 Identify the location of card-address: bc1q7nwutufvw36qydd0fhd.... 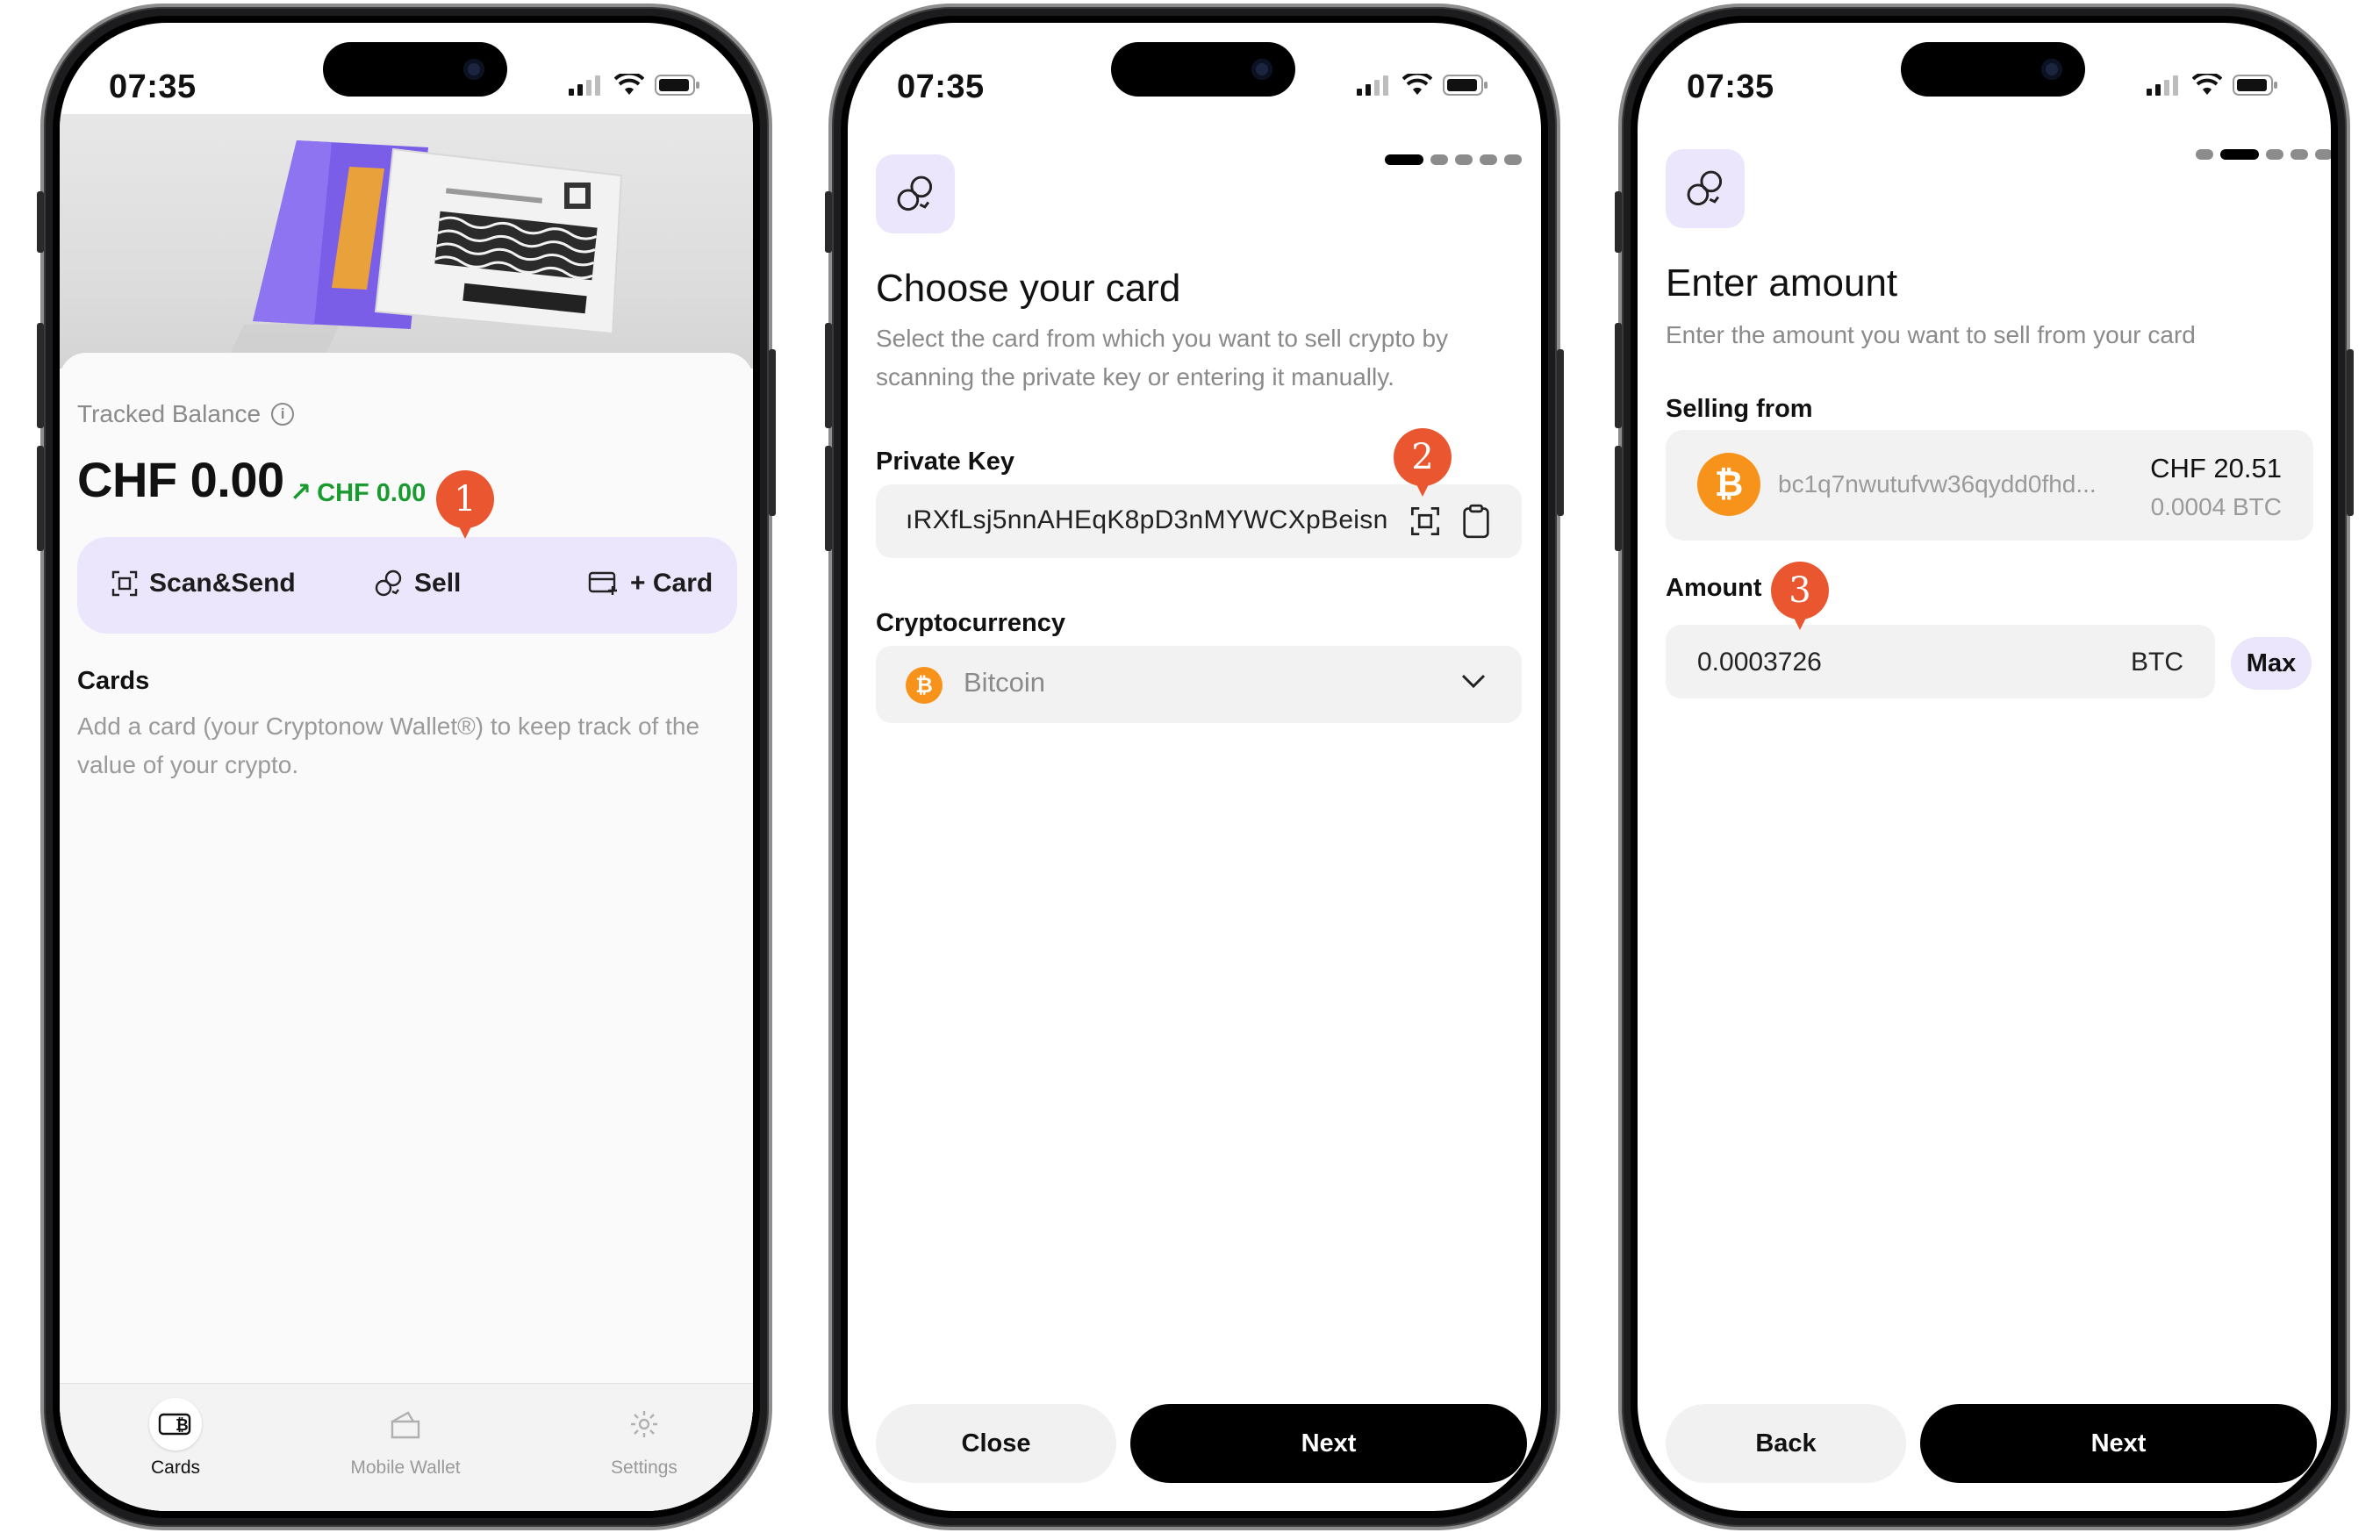
(1937, 484).